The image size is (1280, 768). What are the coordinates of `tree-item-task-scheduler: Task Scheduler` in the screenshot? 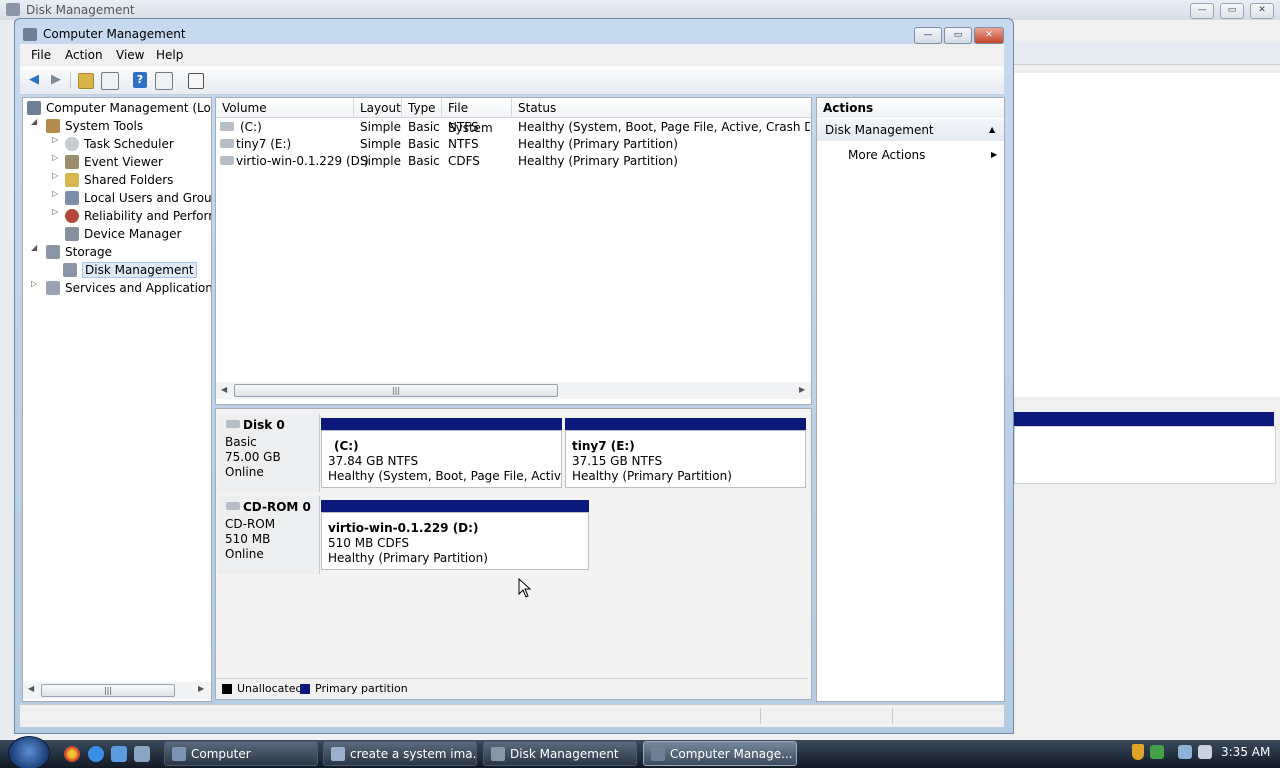 It's located at (119, 144).